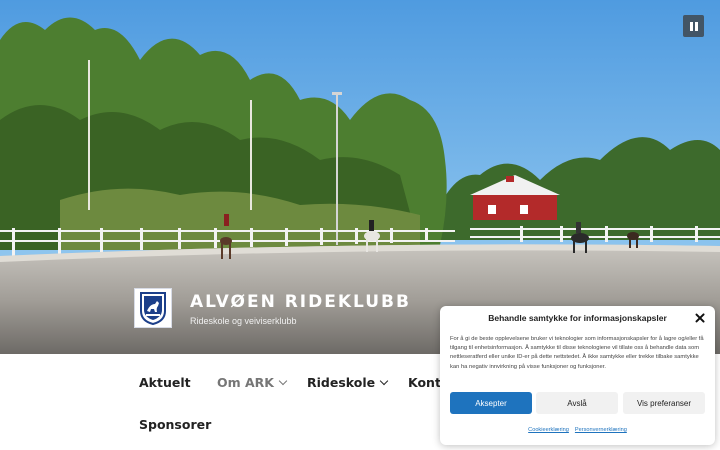 This screenshot has height=450, width=720. What do you see at coordinates (601, 430) in the screenshot?
I see `privacy-policy-link: Personvernerklæring` at bounding box center [601, 430].